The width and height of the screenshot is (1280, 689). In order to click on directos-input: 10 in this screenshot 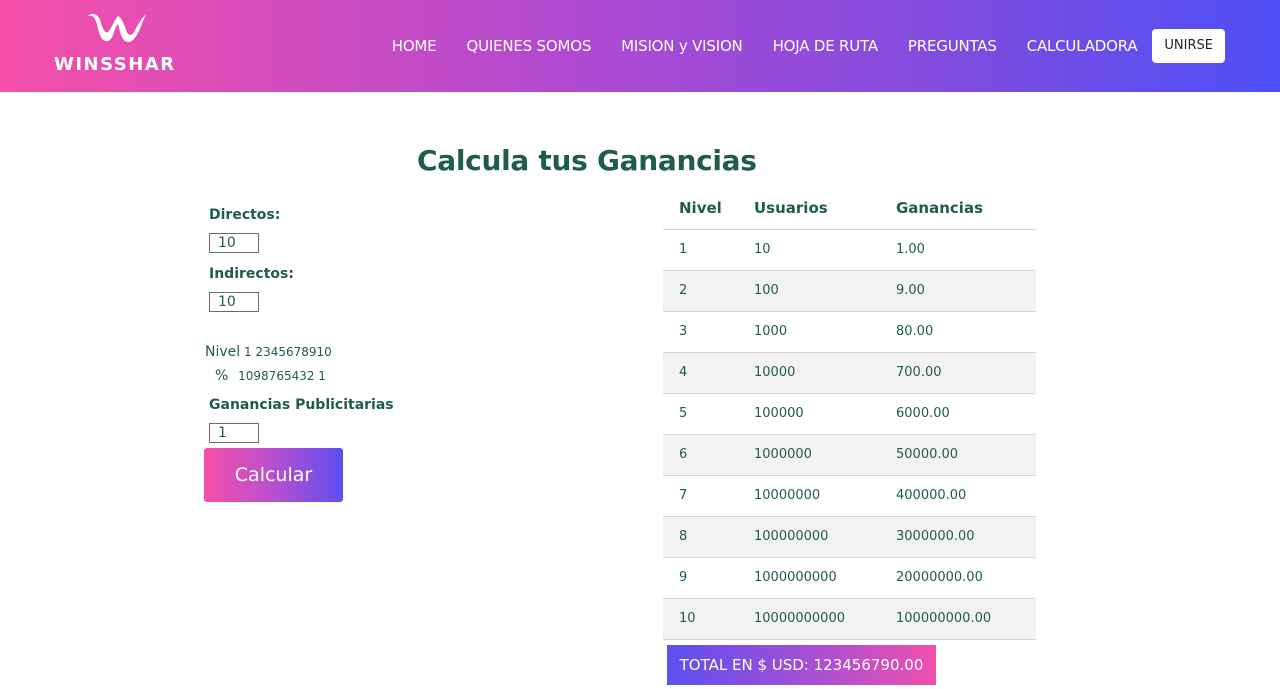, I will do `click(234, 243)`.